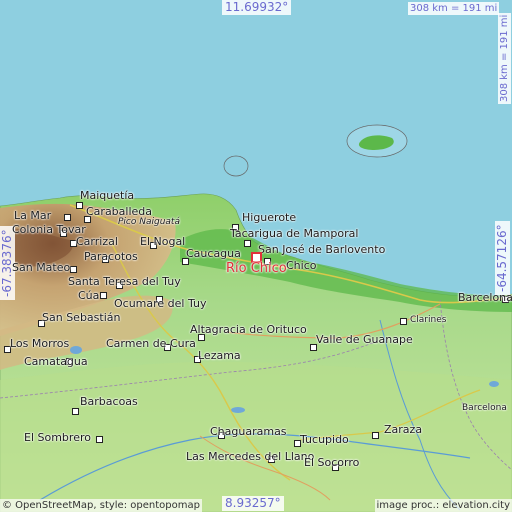  Describe the element at coordinates (301, 265) in the screenshot. I see `place-label: Chico` at that location.